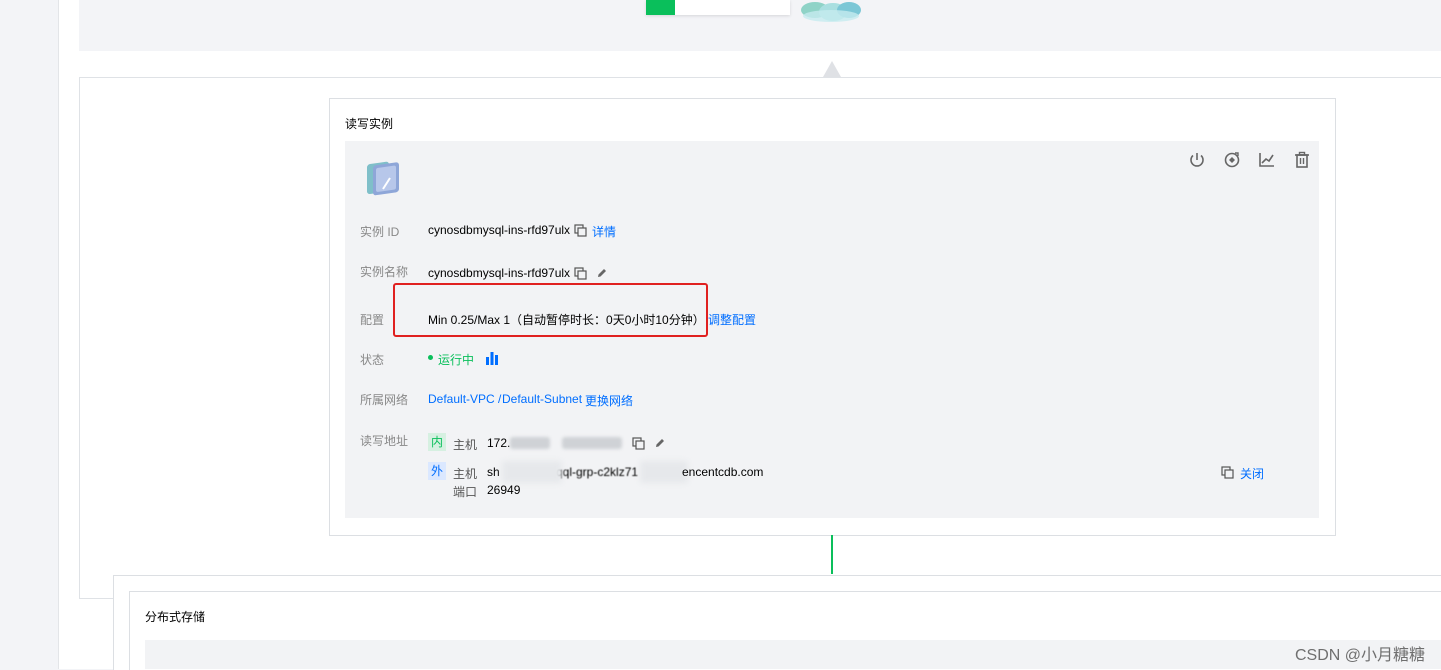 The height and width of the screenshot is (670, 1441). What do you see at coordinates (1232, 160) in the screenshot?
I see `restart-icon` at bounding box center [1232, 160].